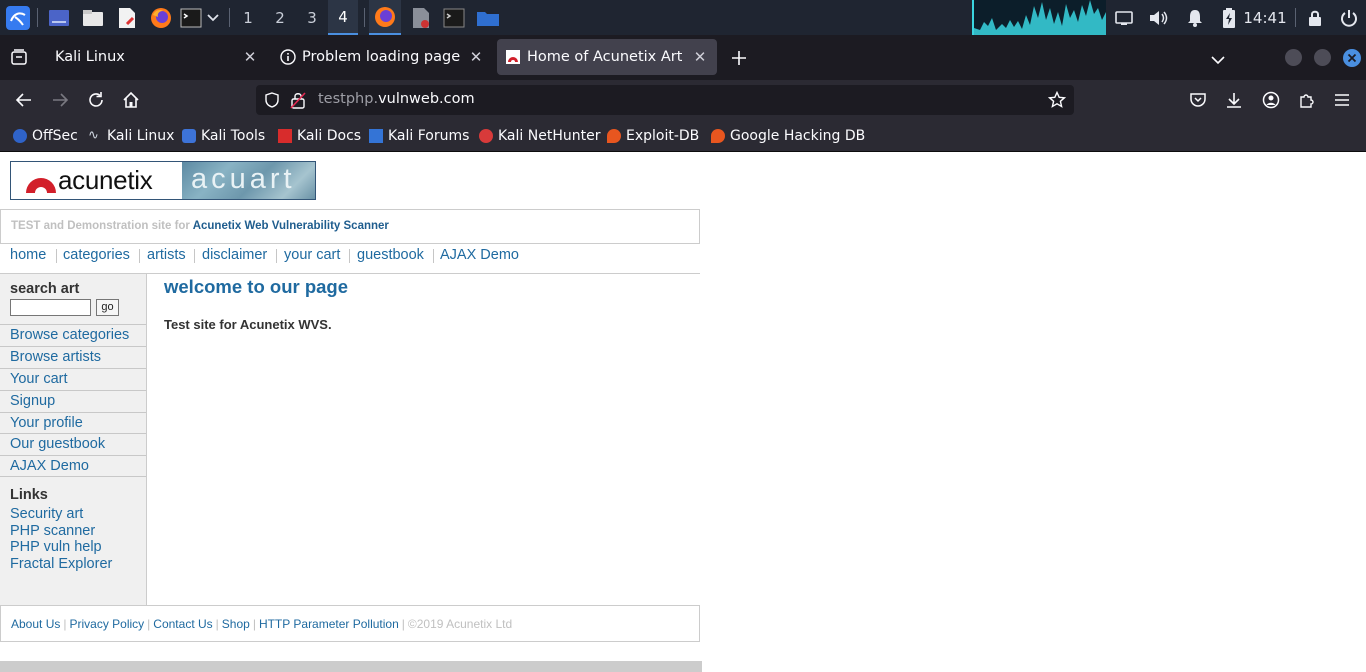 Image resolution: width=1366 pixels, height=672 pixels. I want to click on sidebar-item-browse-categories: Browse categories, so click(73, 335).